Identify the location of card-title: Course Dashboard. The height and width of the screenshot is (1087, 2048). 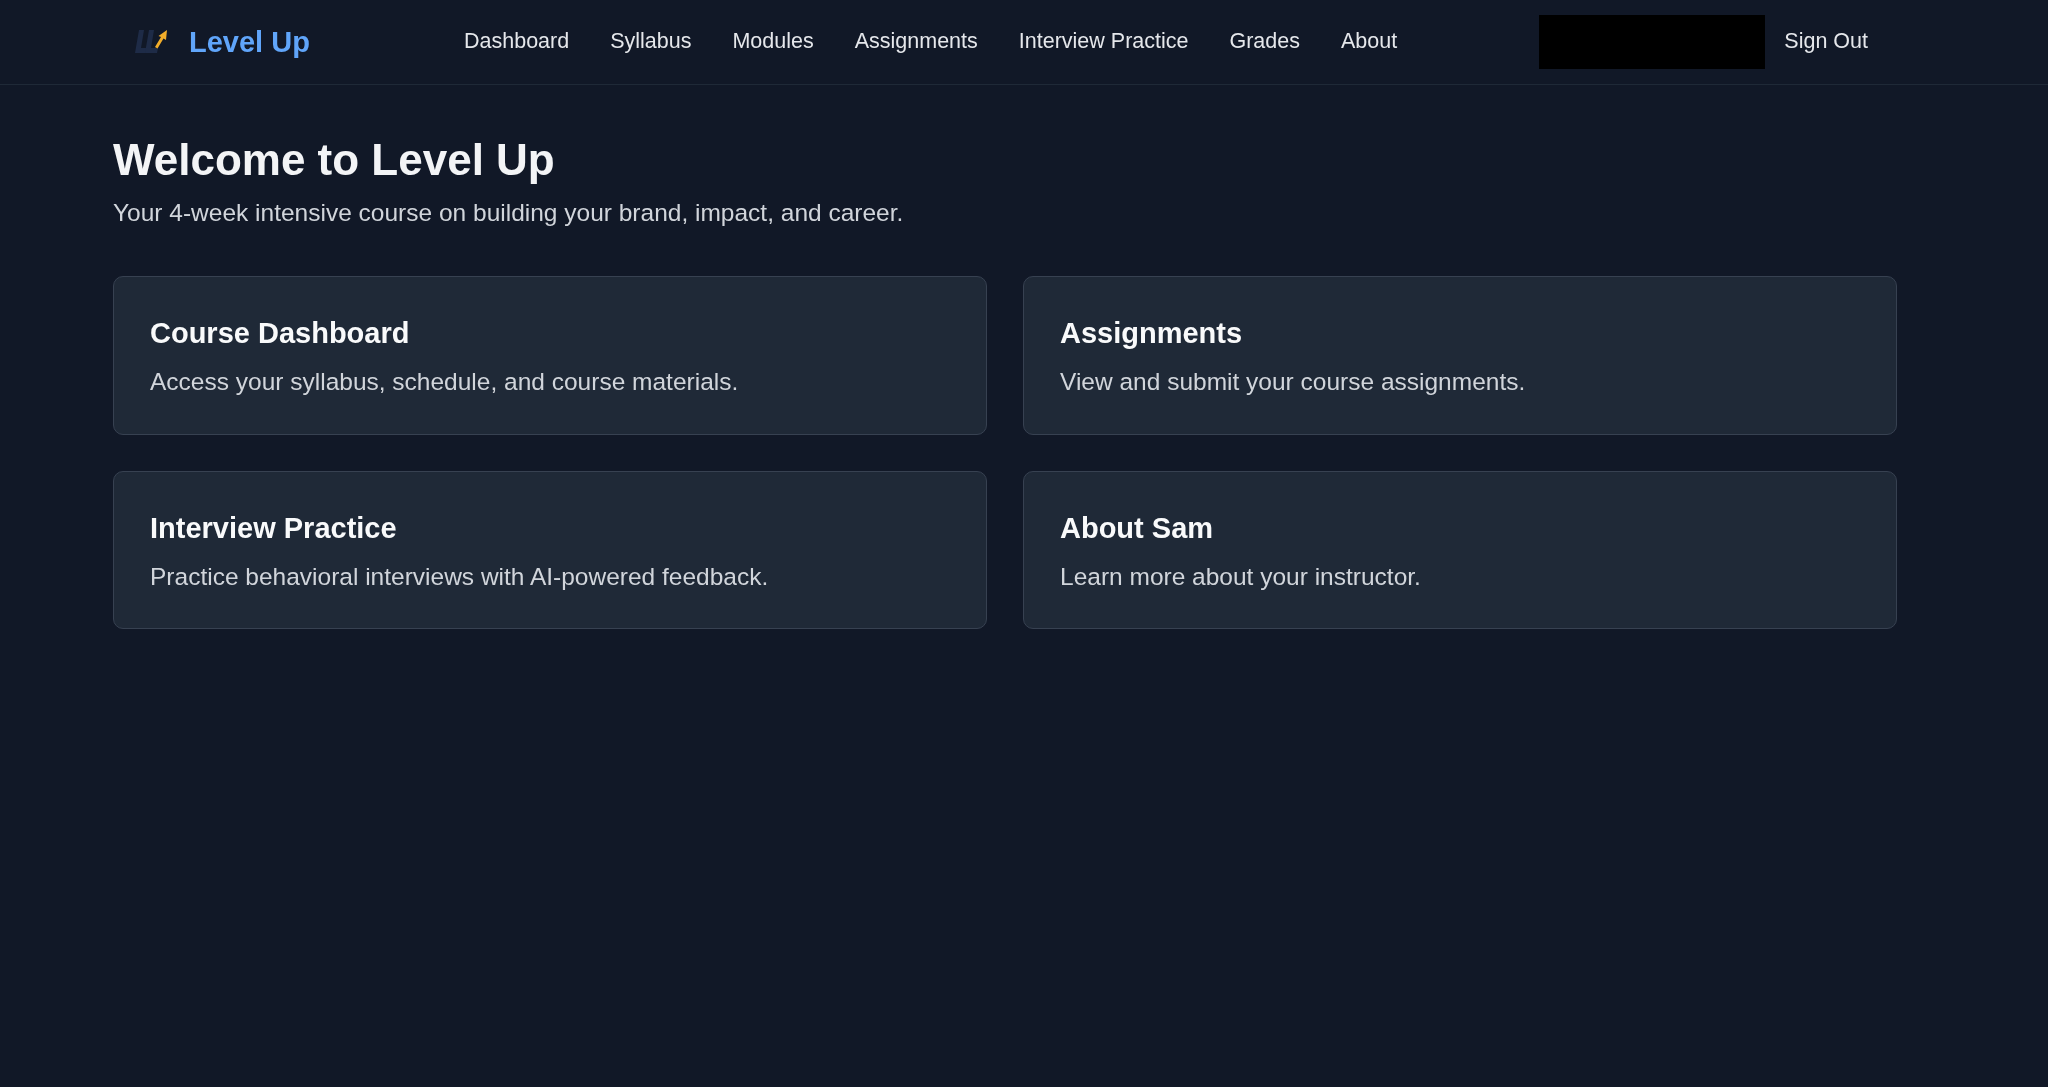
(280, 334).